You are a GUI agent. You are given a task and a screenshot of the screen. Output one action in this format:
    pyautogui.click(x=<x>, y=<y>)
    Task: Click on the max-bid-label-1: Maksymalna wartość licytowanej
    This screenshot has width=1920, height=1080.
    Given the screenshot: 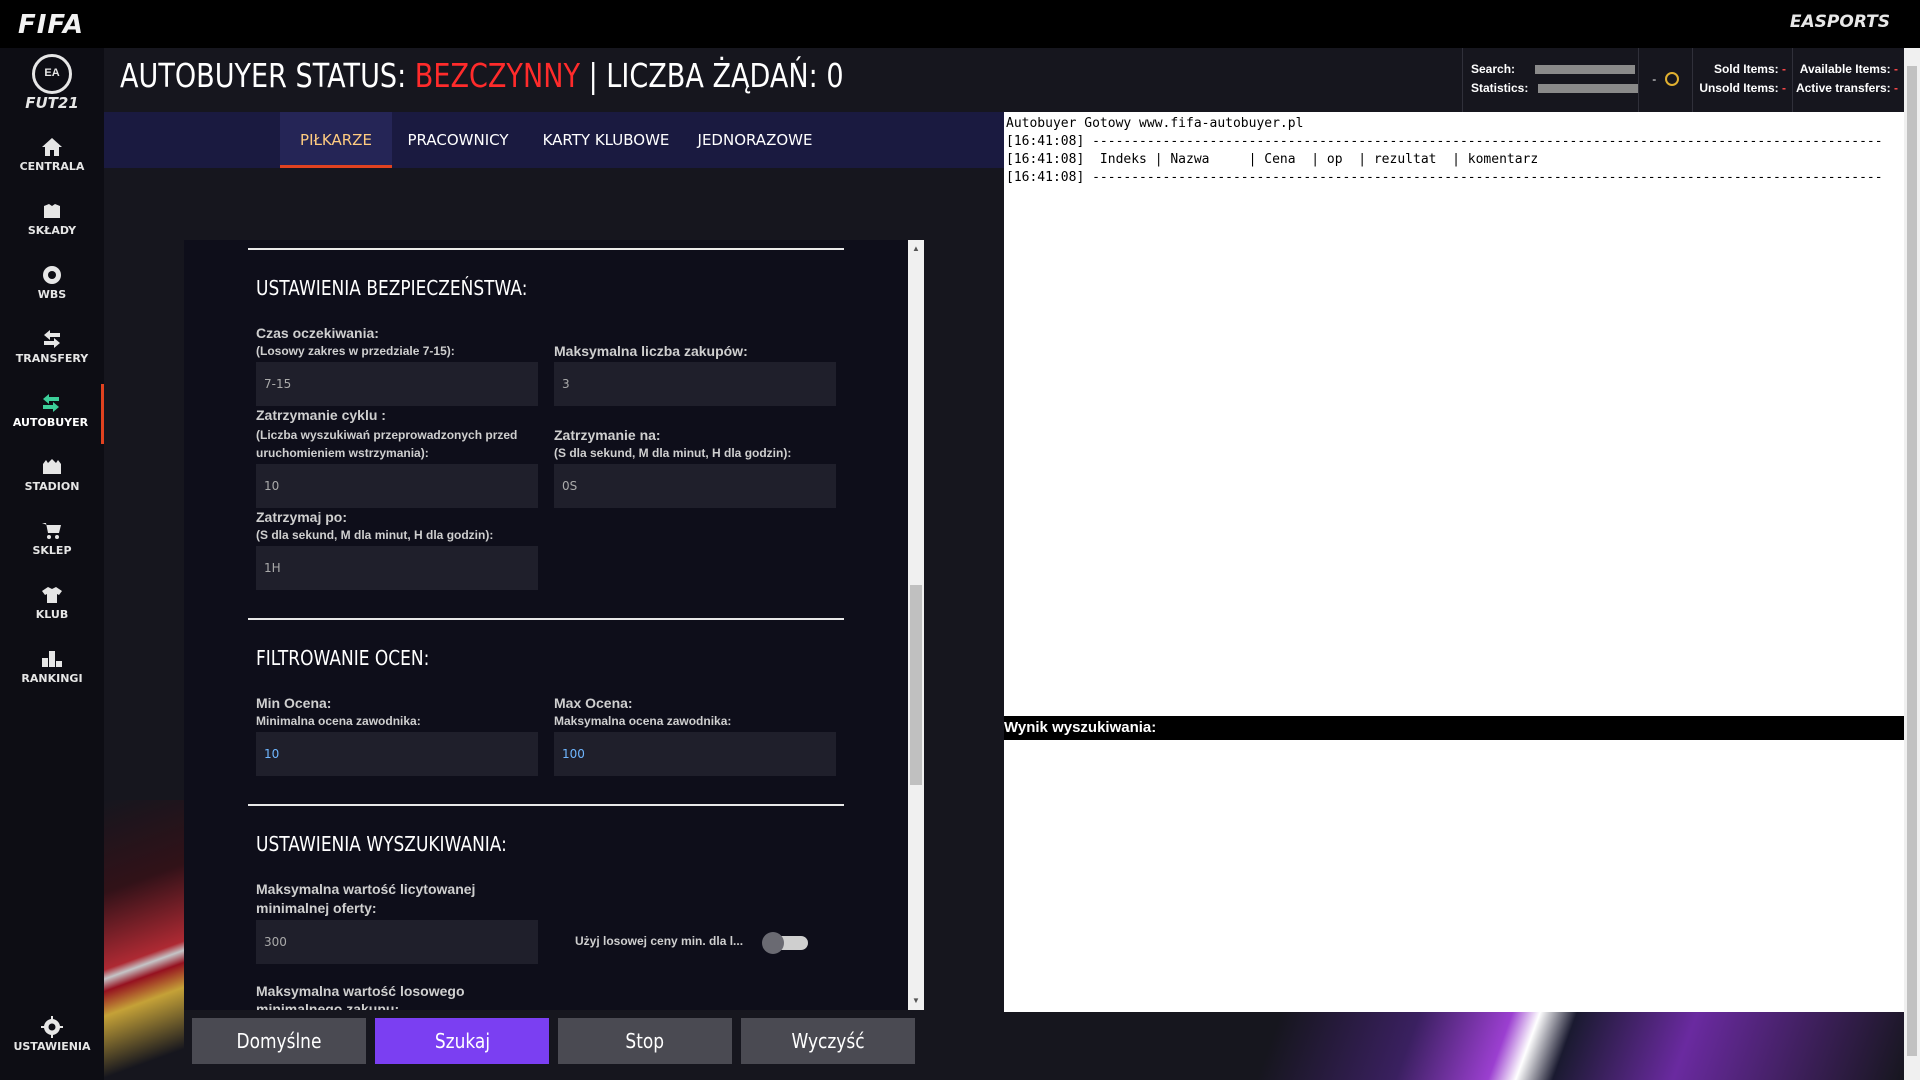 What is the action you would take?
    pyautogui.click(x=366, y=889)
    